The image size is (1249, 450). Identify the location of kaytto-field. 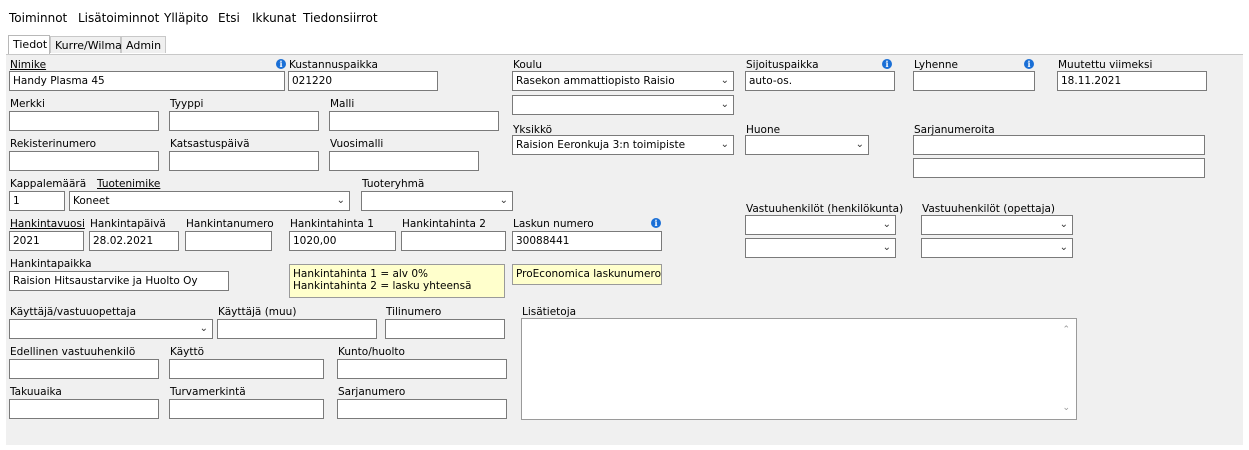
(246, 369).